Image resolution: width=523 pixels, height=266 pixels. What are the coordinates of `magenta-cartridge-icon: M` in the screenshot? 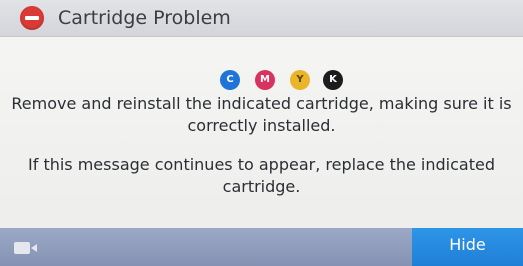 It's located at (265, 80).